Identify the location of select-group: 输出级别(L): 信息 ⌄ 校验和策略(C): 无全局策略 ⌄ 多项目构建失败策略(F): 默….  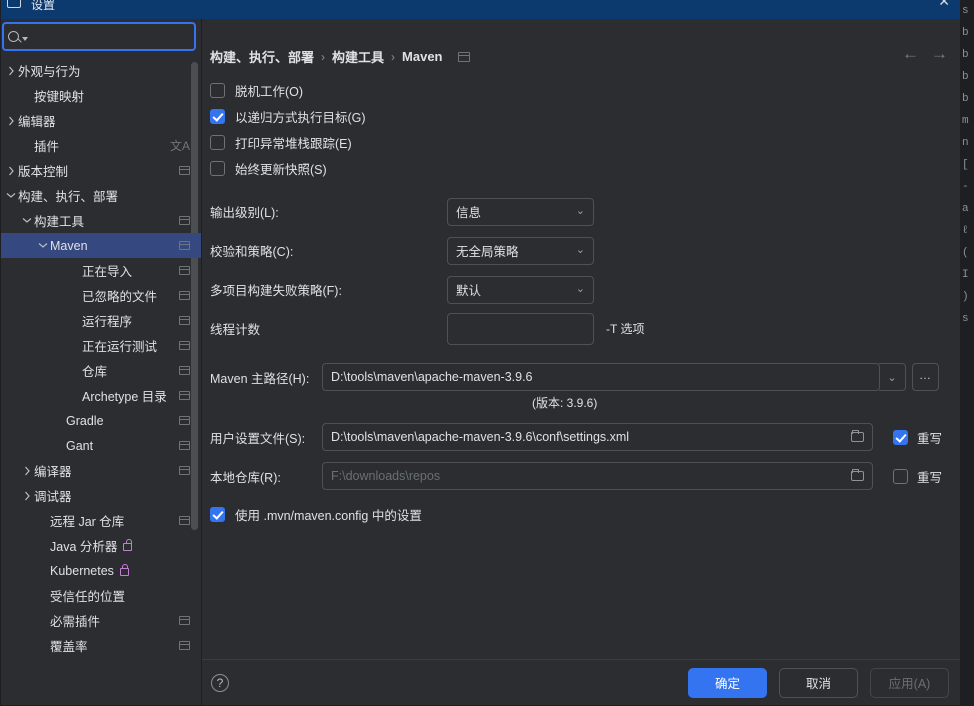
(581, 250).